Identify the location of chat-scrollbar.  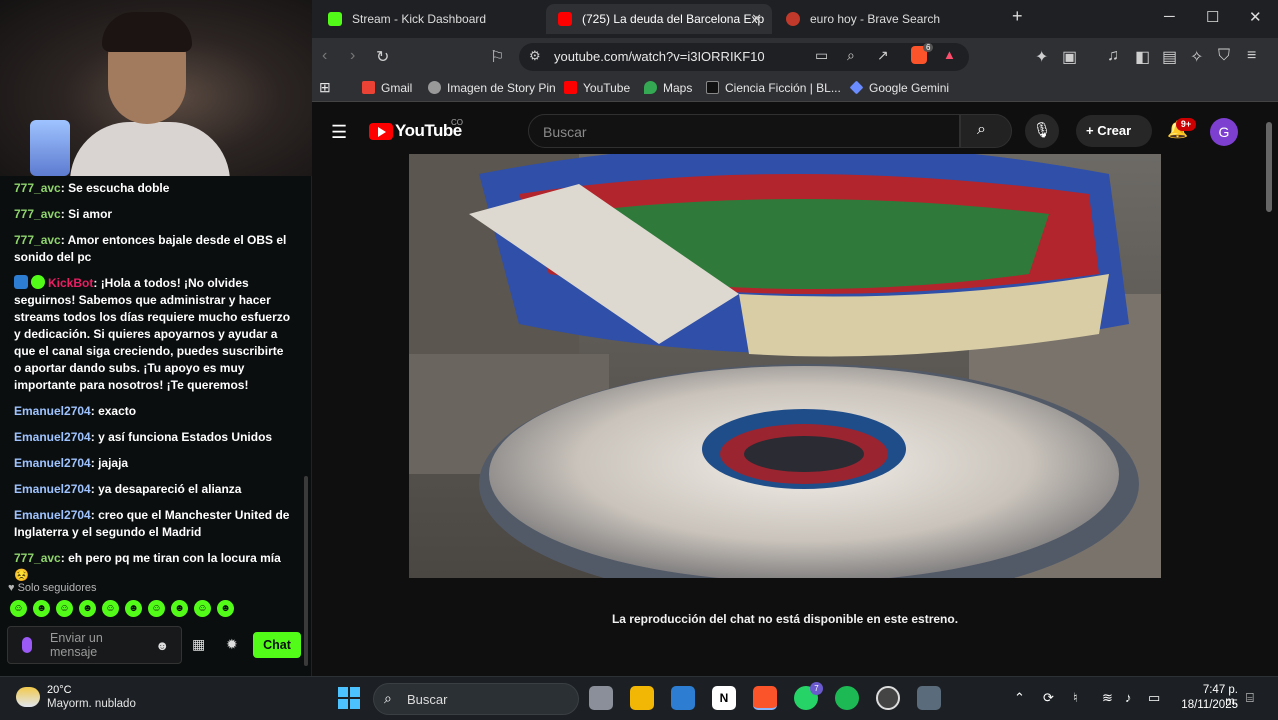
(306, 571).